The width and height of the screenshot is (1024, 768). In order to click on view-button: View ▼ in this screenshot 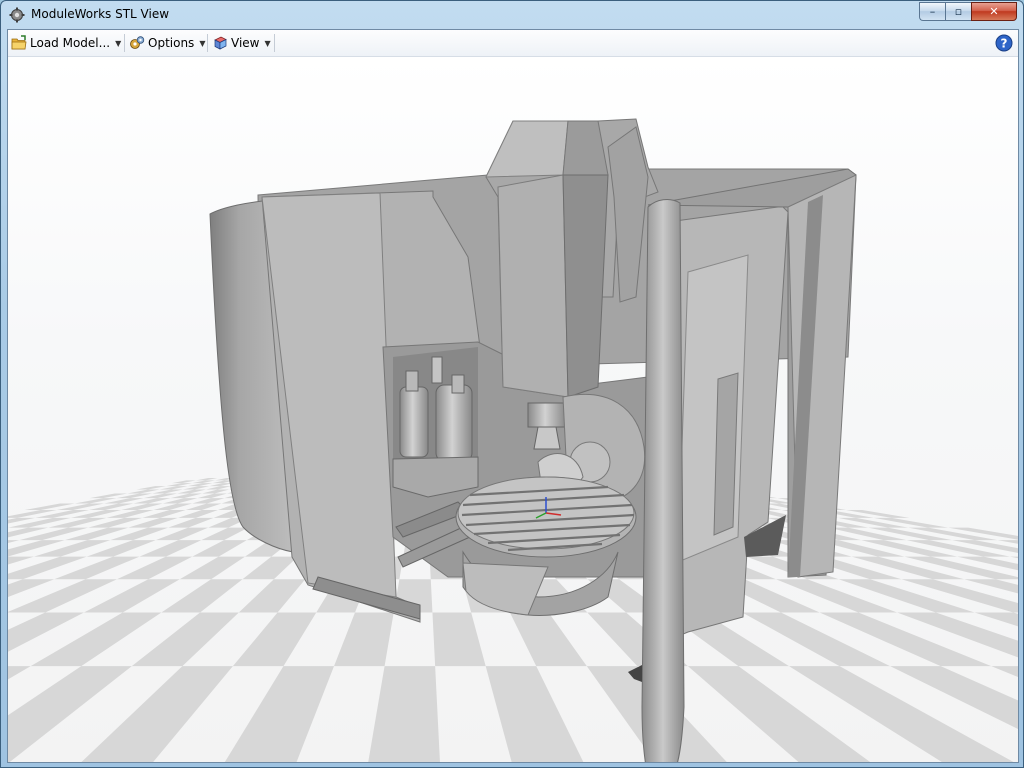, I will do `click(241, 43)`.